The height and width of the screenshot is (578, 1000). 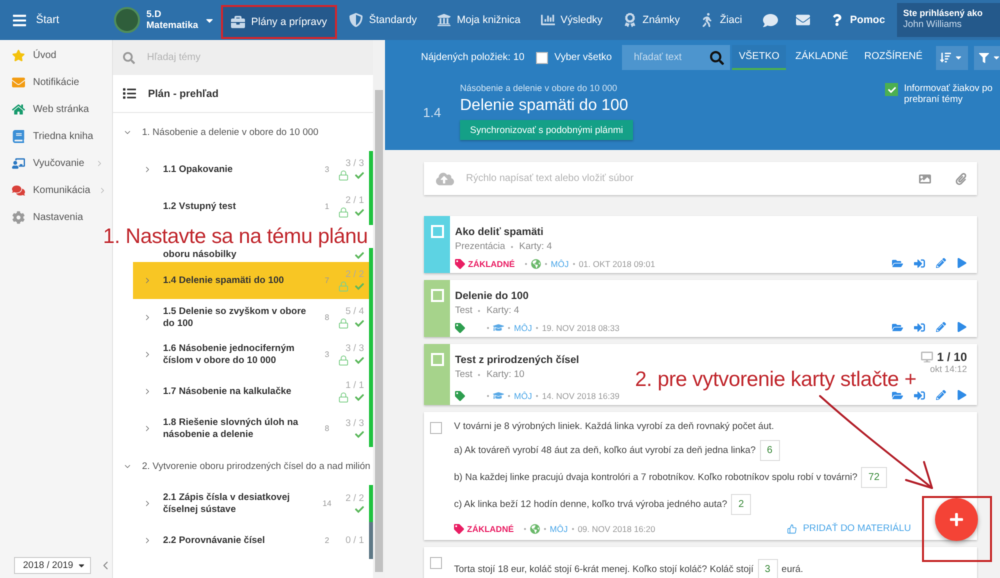 I want to click on search-field: Hľadaj témy, so click(x=243, y=57).